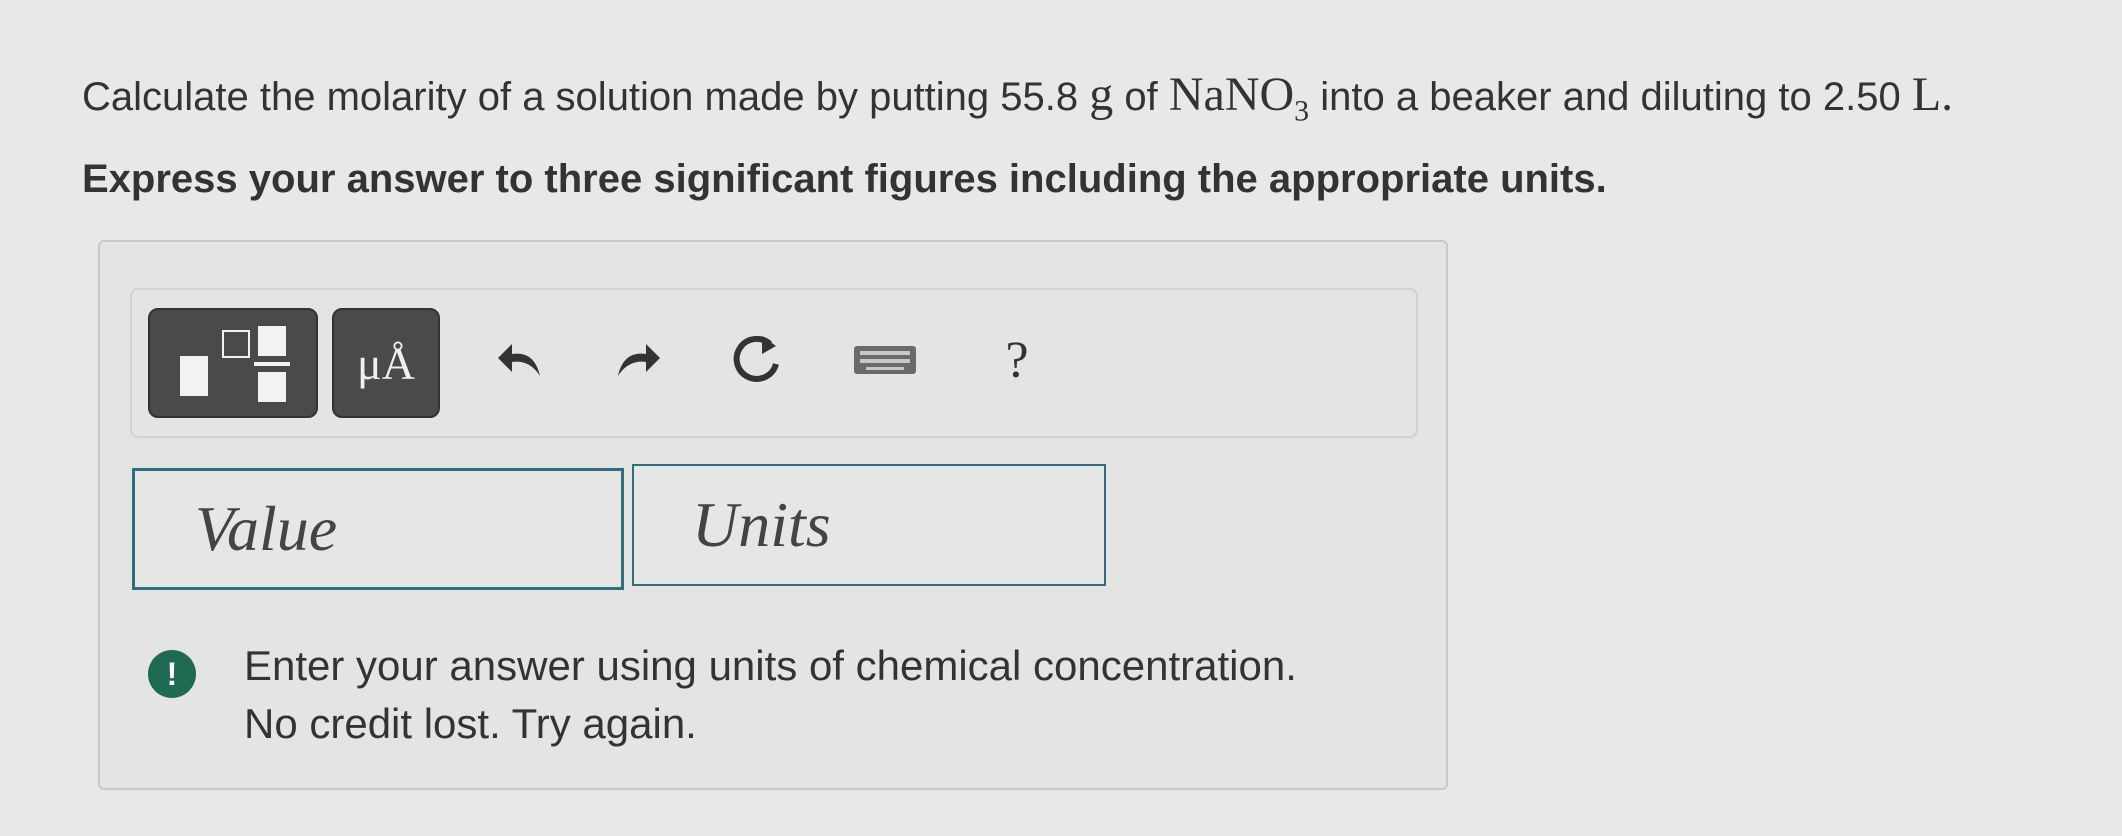 The image size is (2122, 836). Describe the element at coordinates (470, 723) in the screenshot. I see `feedback-line-2: No credit lost. Try again.` at that location.